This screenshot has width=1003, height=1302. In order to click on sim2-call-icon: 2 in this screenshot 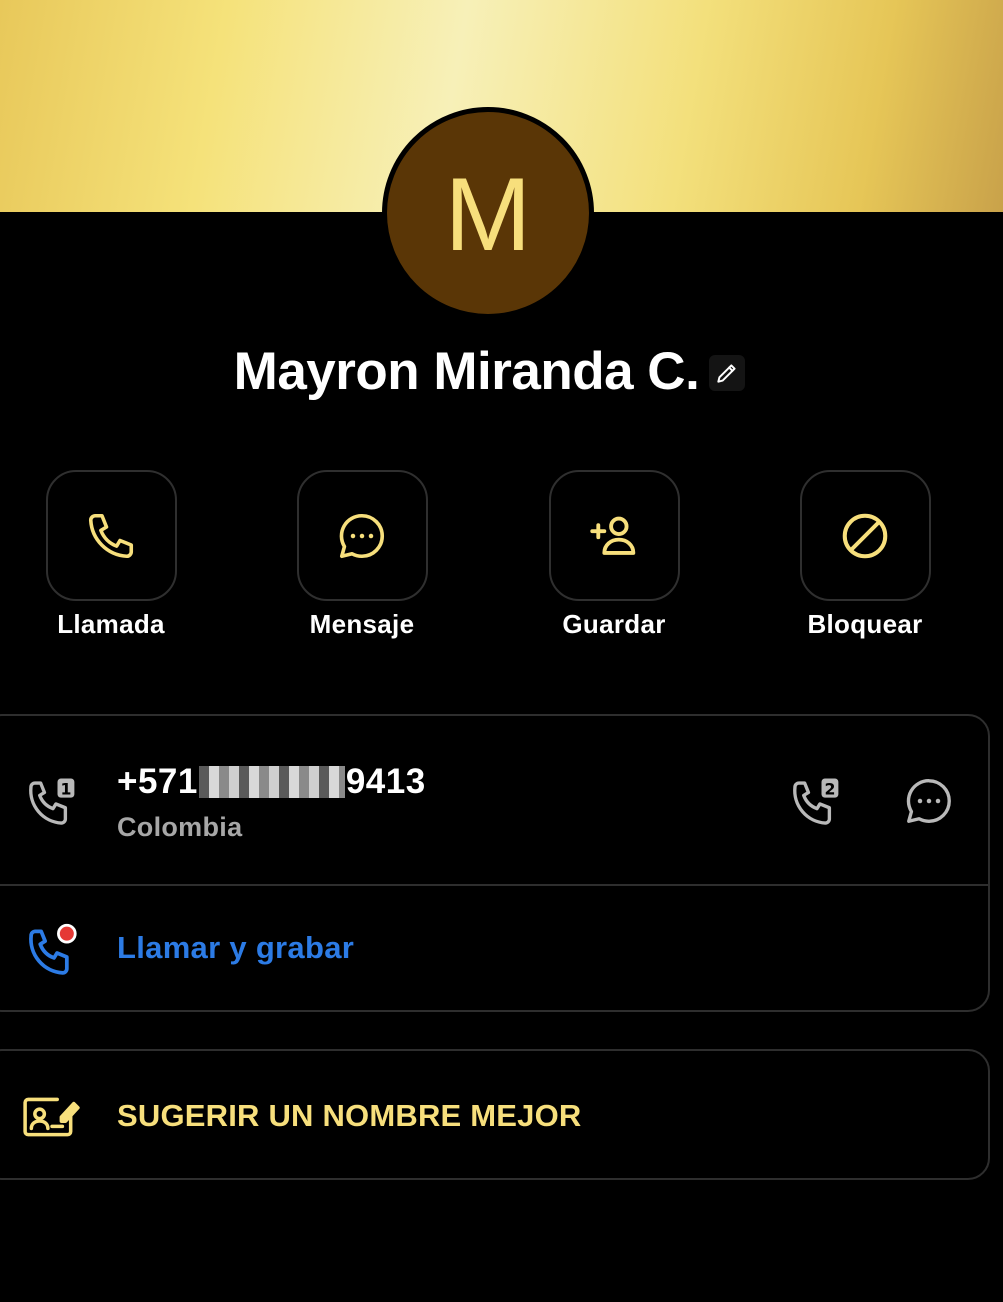, I will do `click(817, 803)`.